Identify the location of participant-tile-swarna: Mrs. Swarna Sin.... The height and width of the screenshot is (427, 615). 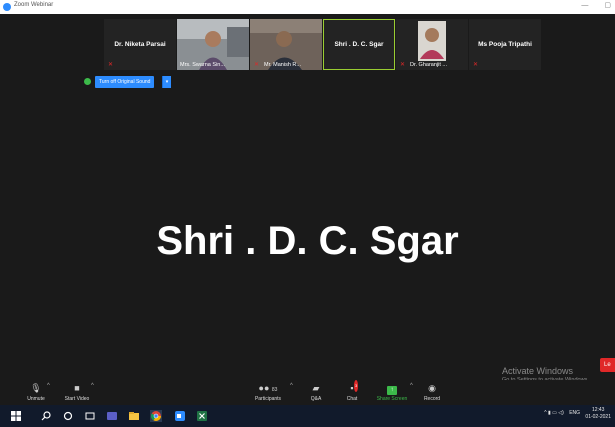
(213, 44).